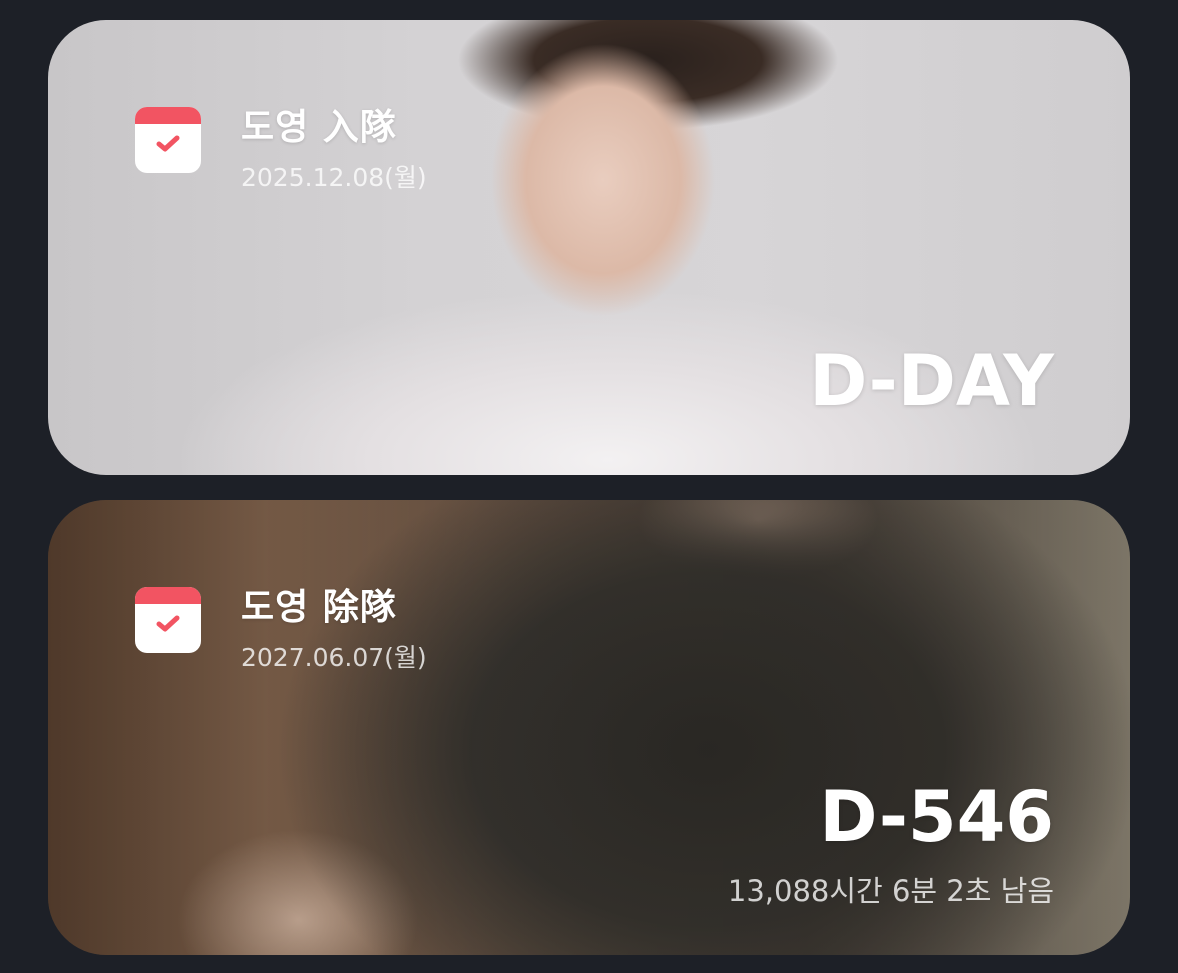 This screenshot has height=973, width=1178. I want to click on dday-count: D-DAY, so click(931, 381).